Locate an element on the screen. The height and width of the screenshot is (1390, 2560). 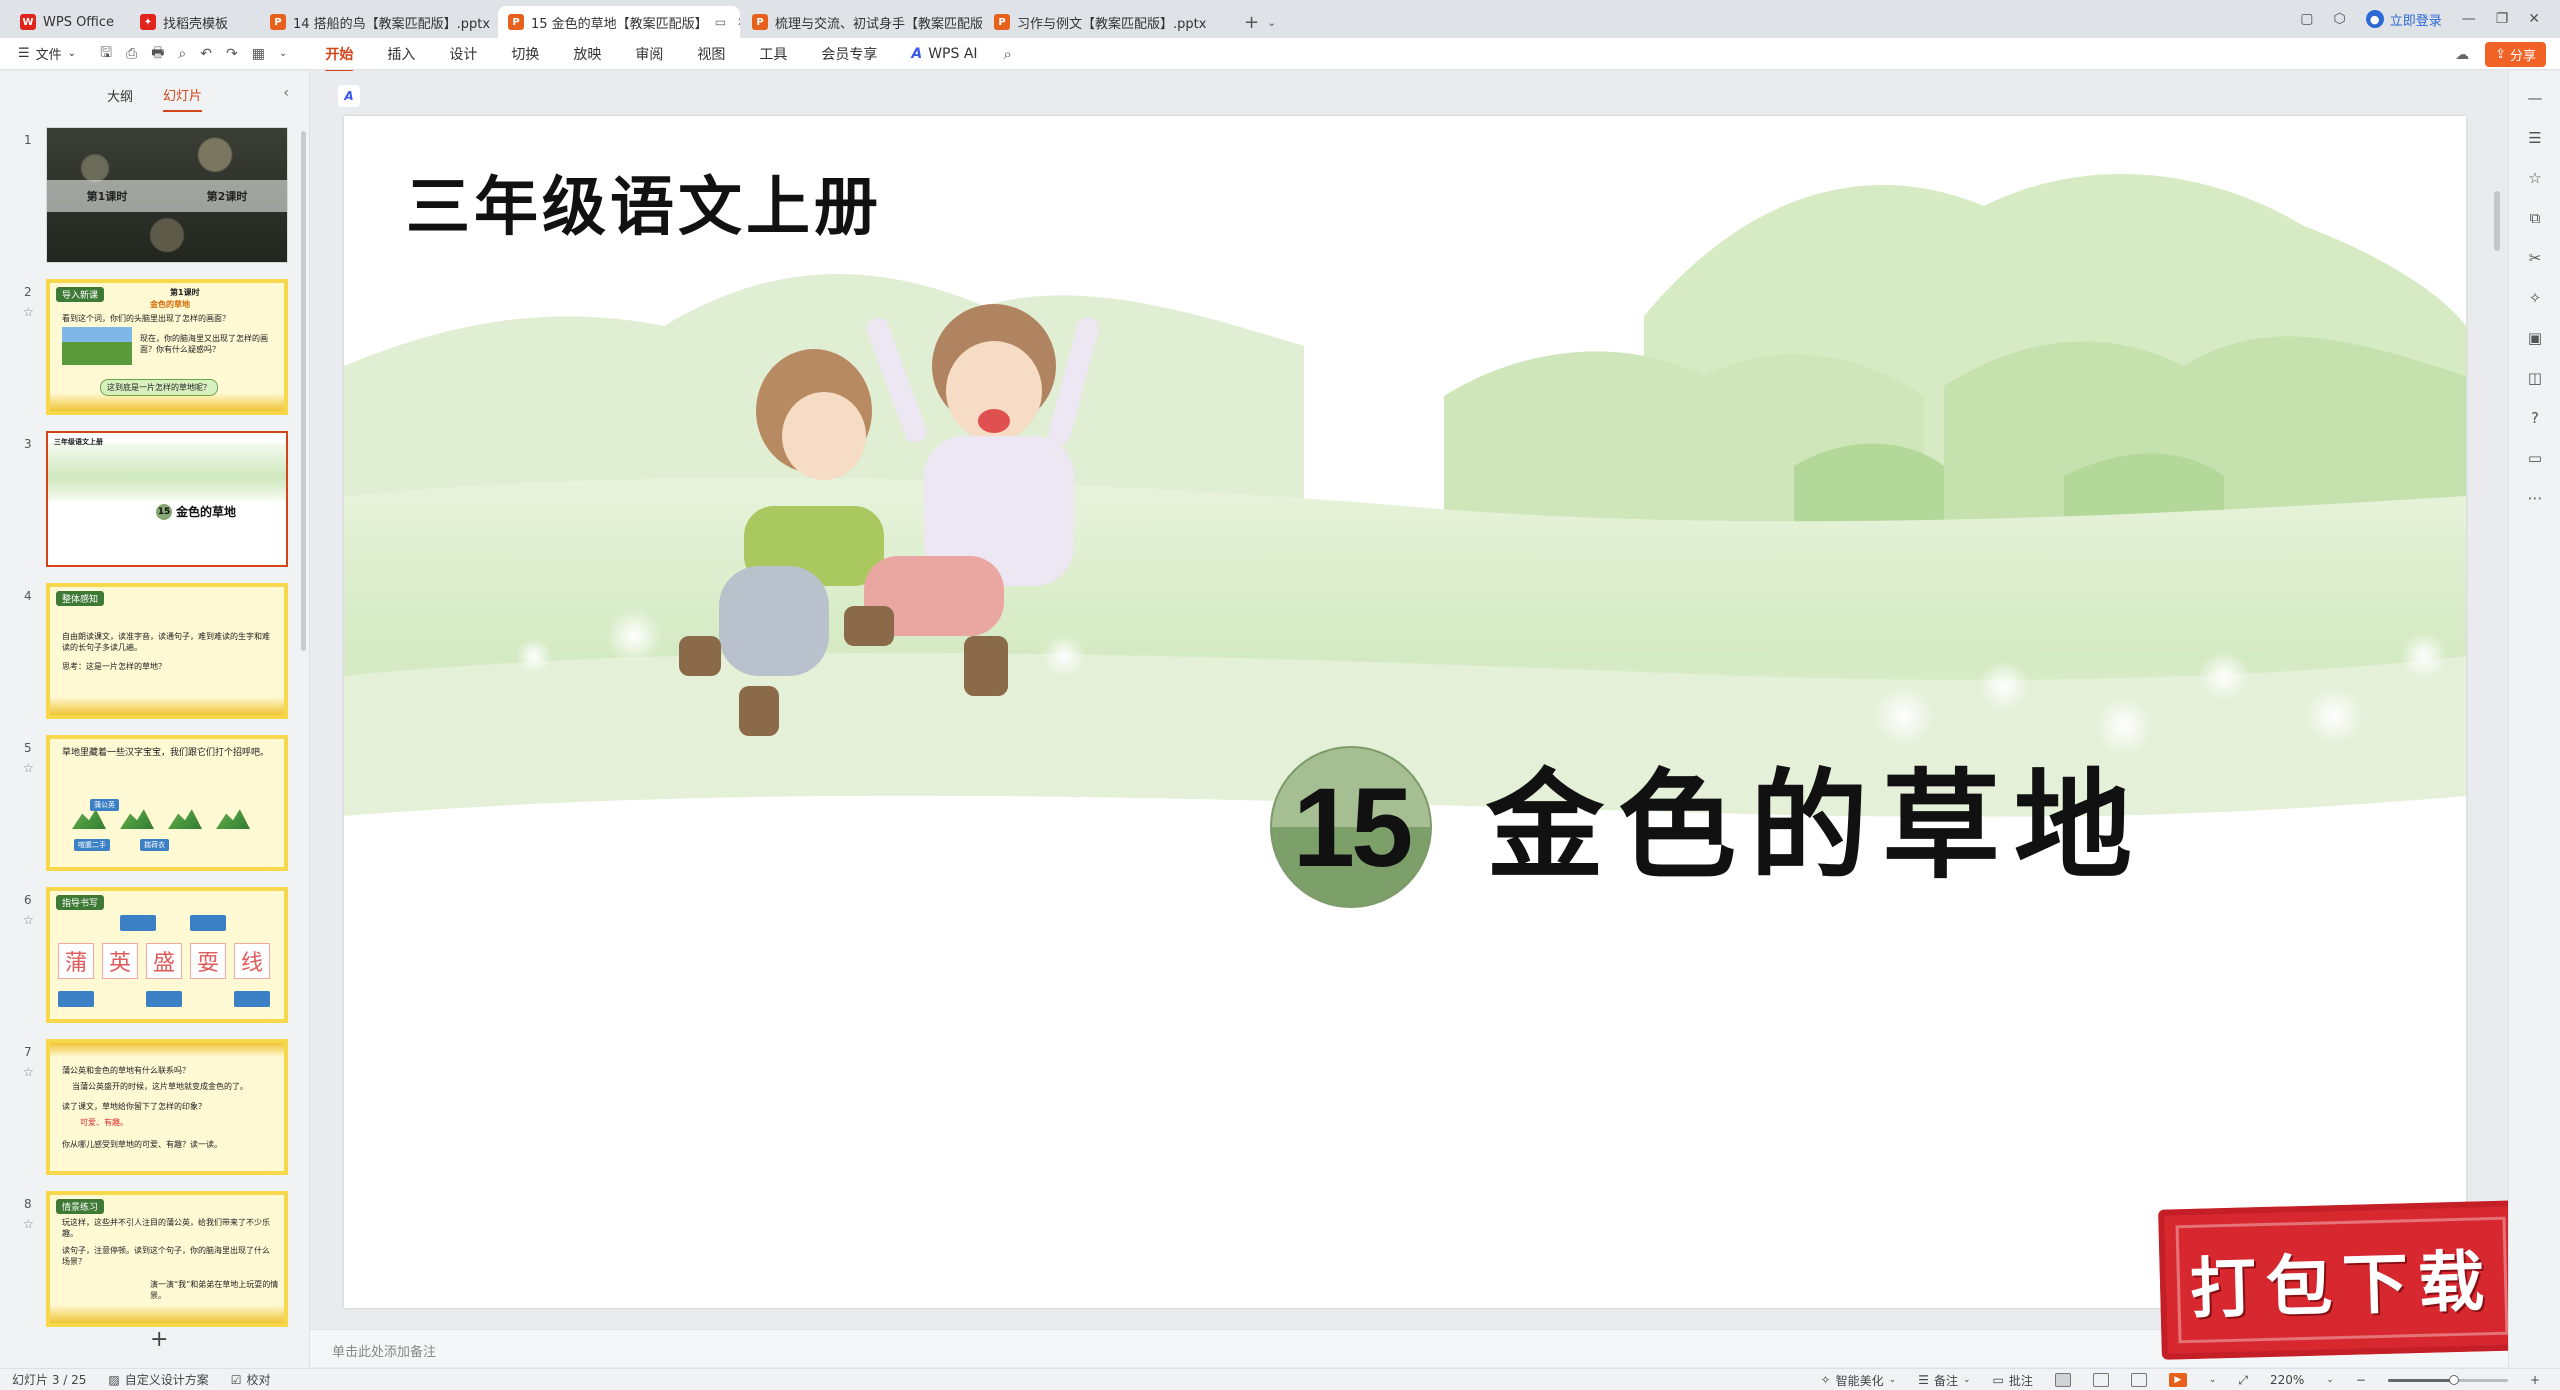
new-tab-button: + ⌄ is located at coordinates (1260, 22).